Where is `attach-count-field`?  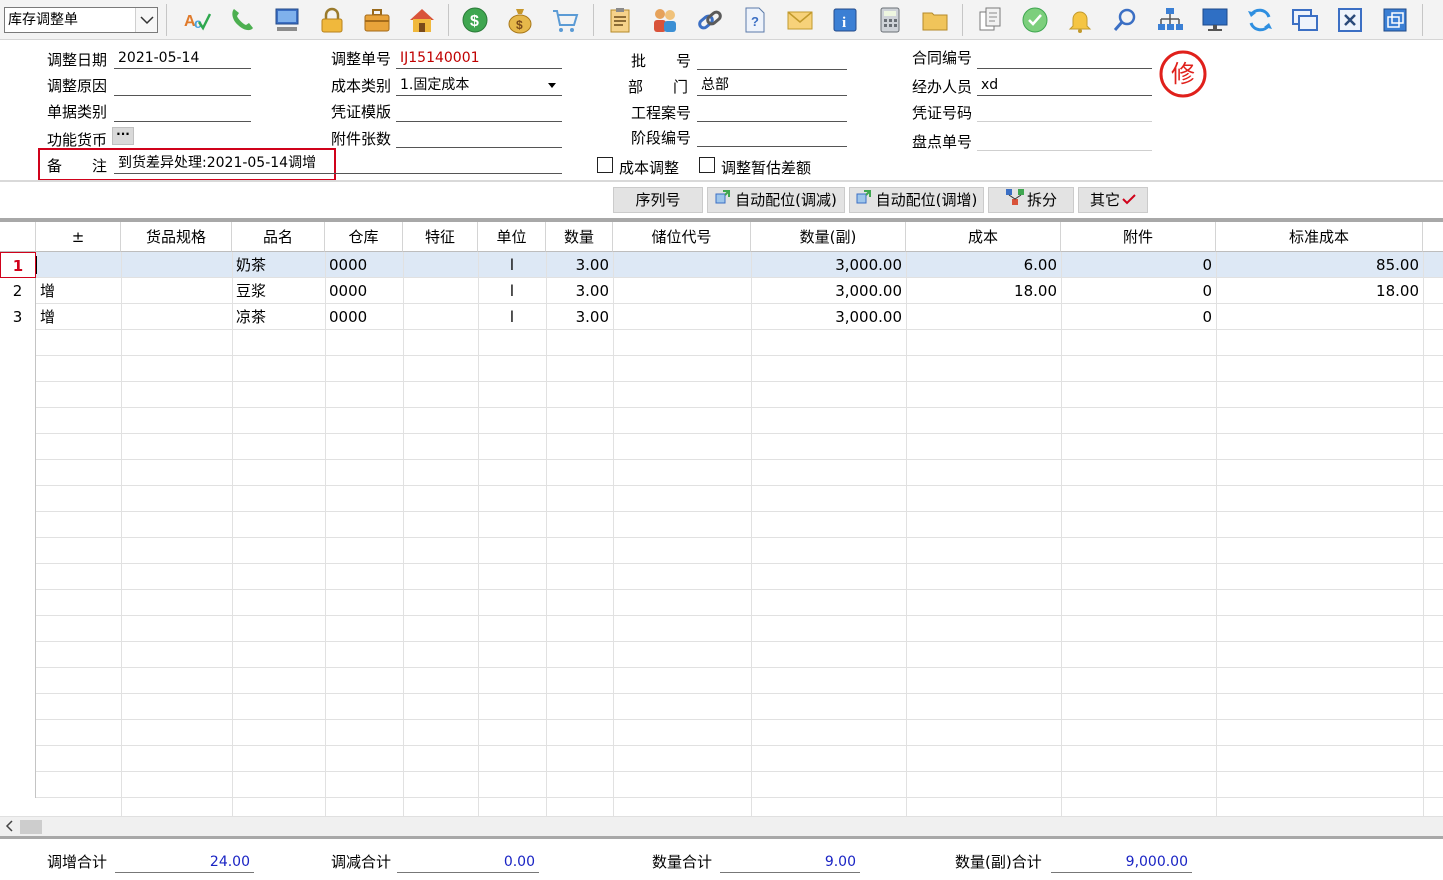 attach-count-field is located at coordinates (479, 138).